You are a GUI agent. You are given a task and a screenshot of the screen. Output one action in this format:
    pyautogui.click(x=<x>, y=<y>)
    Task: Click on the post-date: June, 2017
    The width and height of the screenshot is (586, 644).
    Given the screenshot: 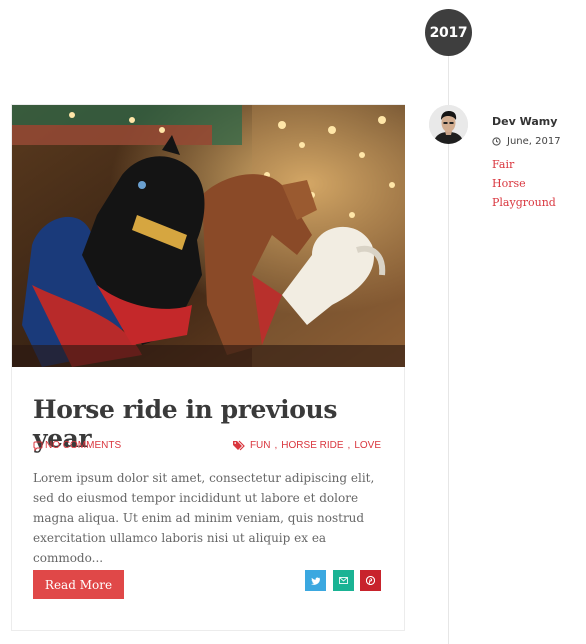 What is the action you would take?
    pyautogui.click(x=526, y=141)
    